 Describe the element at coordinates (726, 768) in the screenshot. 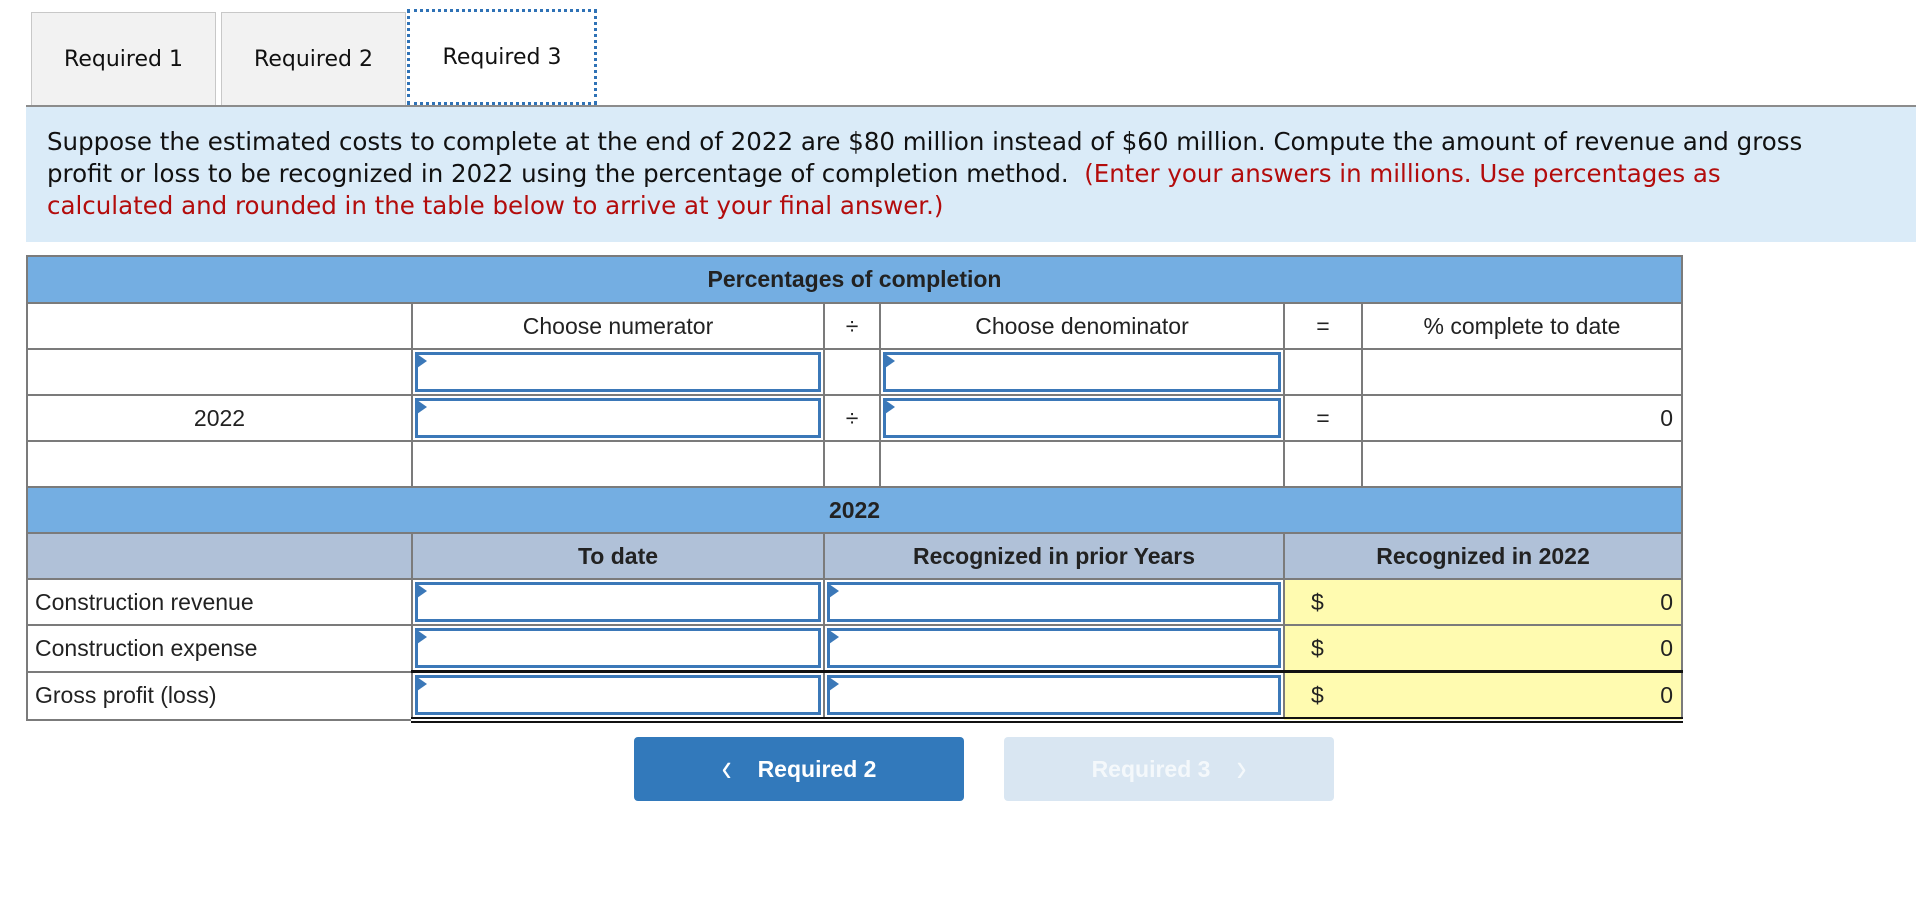

I see `chevron-left-icon: ‹` at that location.